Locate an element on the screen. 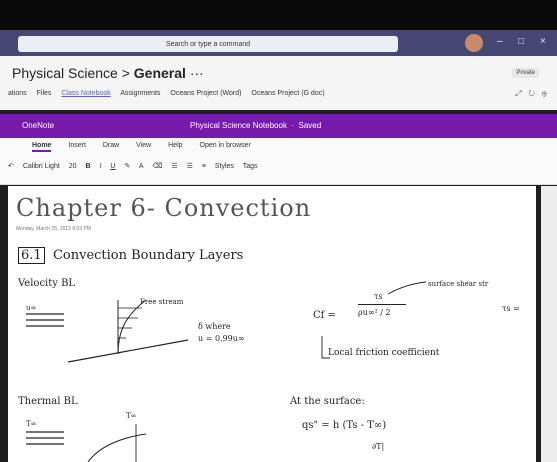  save-status: Saved is located at coordinates (310, 125).